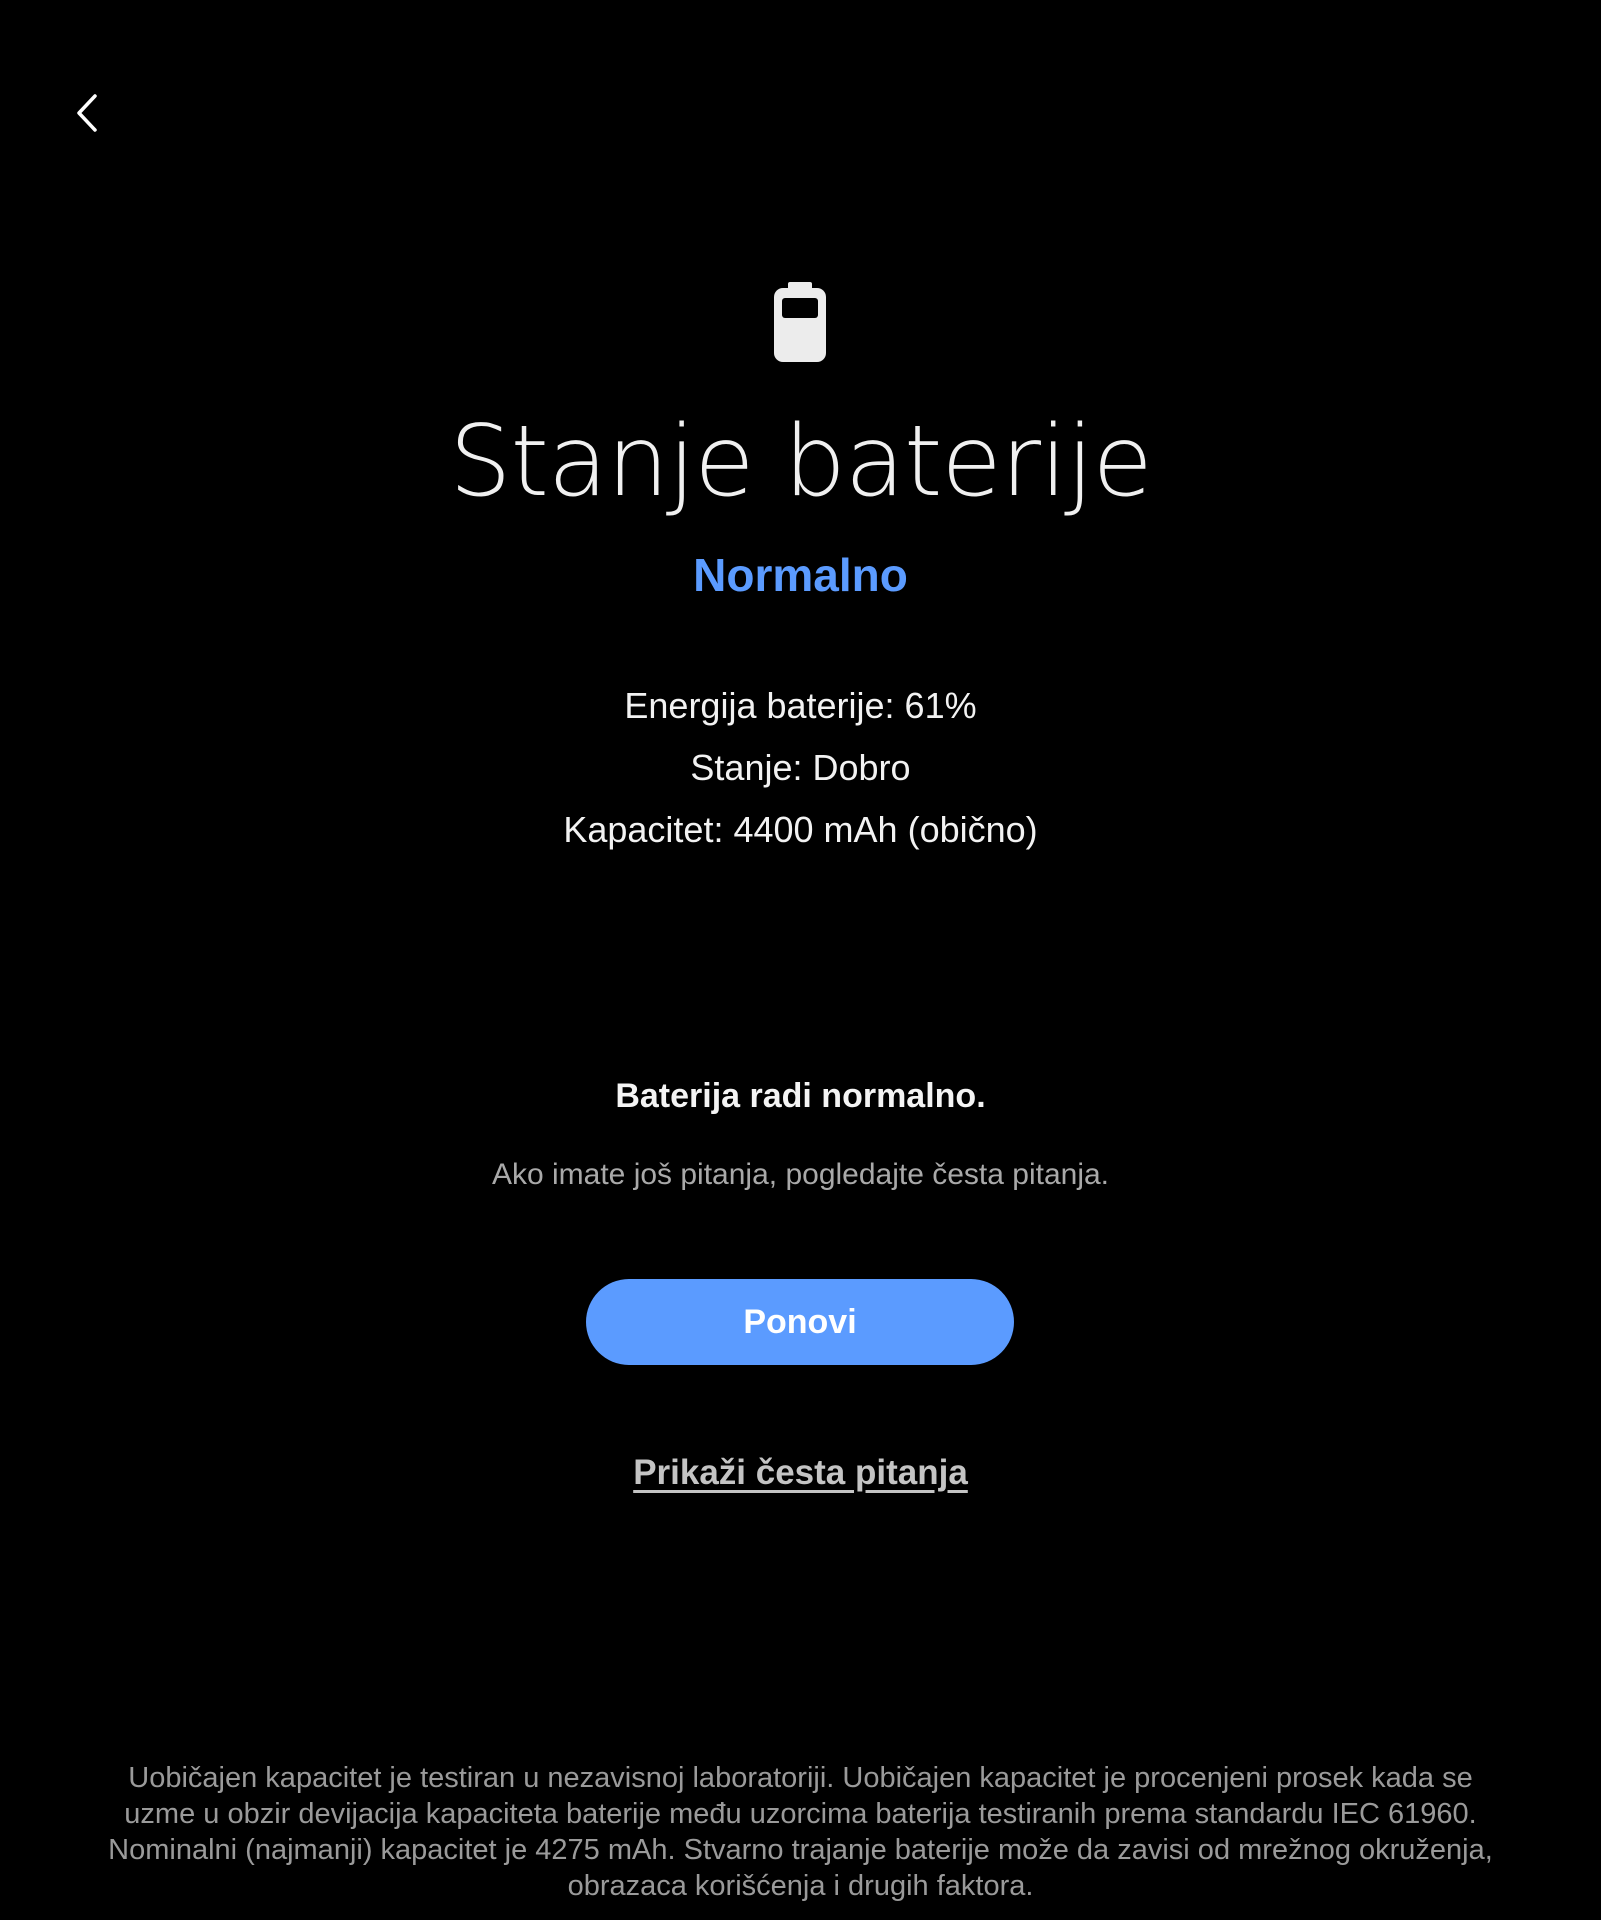  Describe the element at coordinates (800, 829) in the screenshot. I see `battery-capacity-text: Kapacitet: 4400 mAh (obično)` at that location.